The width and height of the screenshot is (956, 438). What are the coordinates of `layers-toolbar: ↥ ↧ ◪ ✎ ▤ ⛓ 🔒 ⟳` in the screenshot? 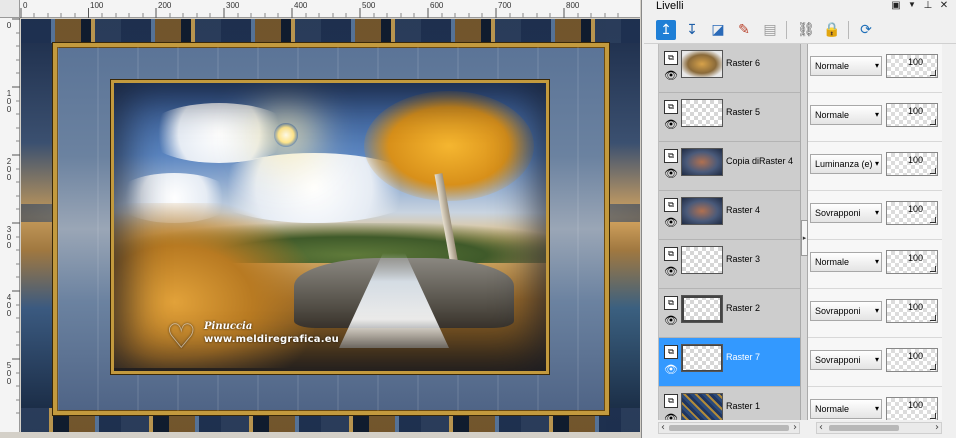 It's located at (800, 30).